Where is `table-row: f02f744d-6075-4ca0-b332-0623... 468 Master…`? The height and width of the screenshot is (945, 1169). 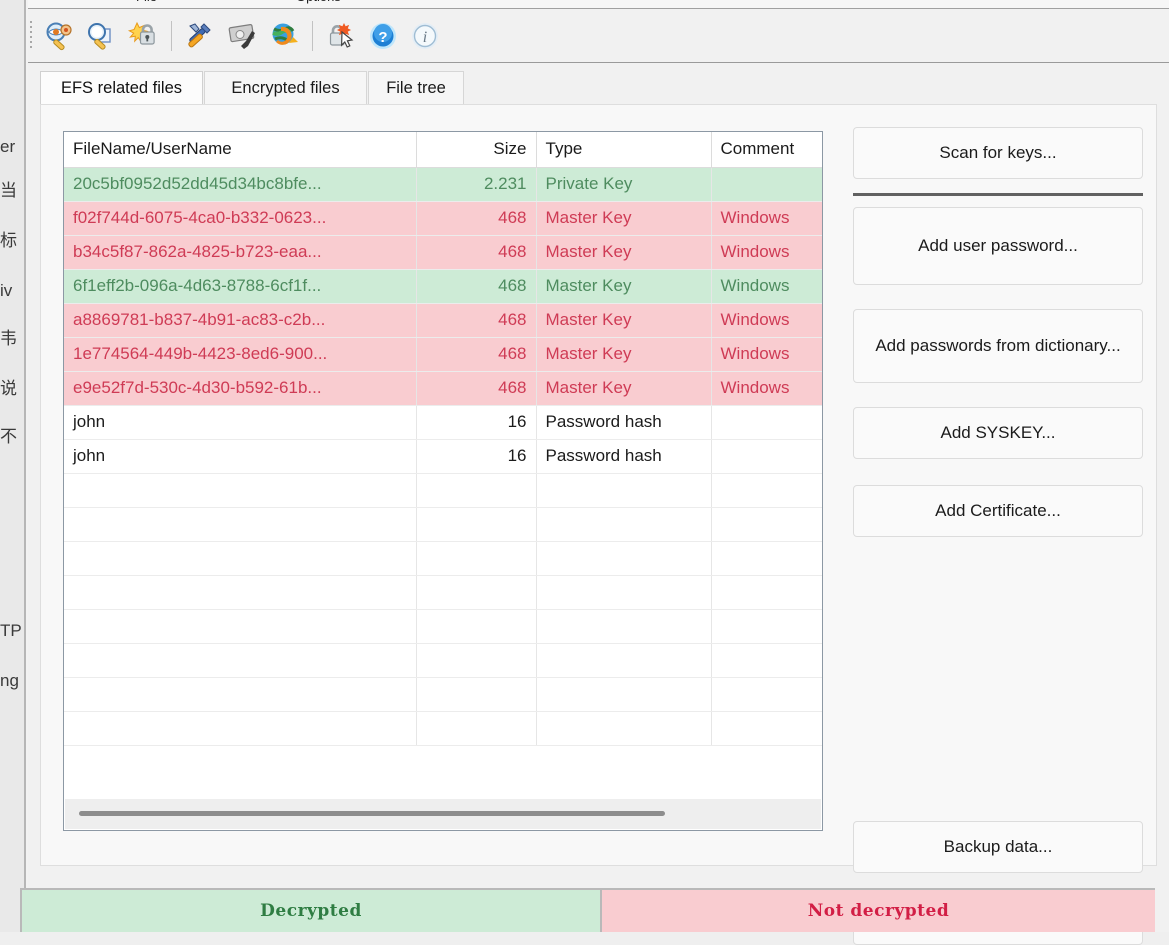
table-row: f02f744d-6075-4ca0-b332-0623... 468 Master… is located at coordinates (443, 218).